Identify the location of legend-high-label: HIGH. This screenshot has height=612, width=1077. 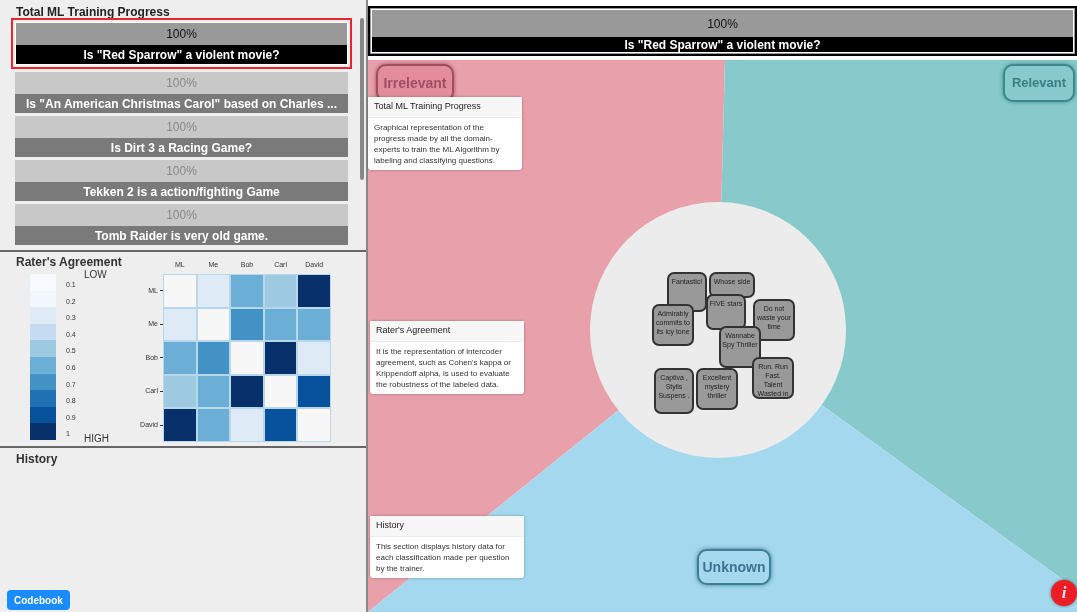
(96, 439).